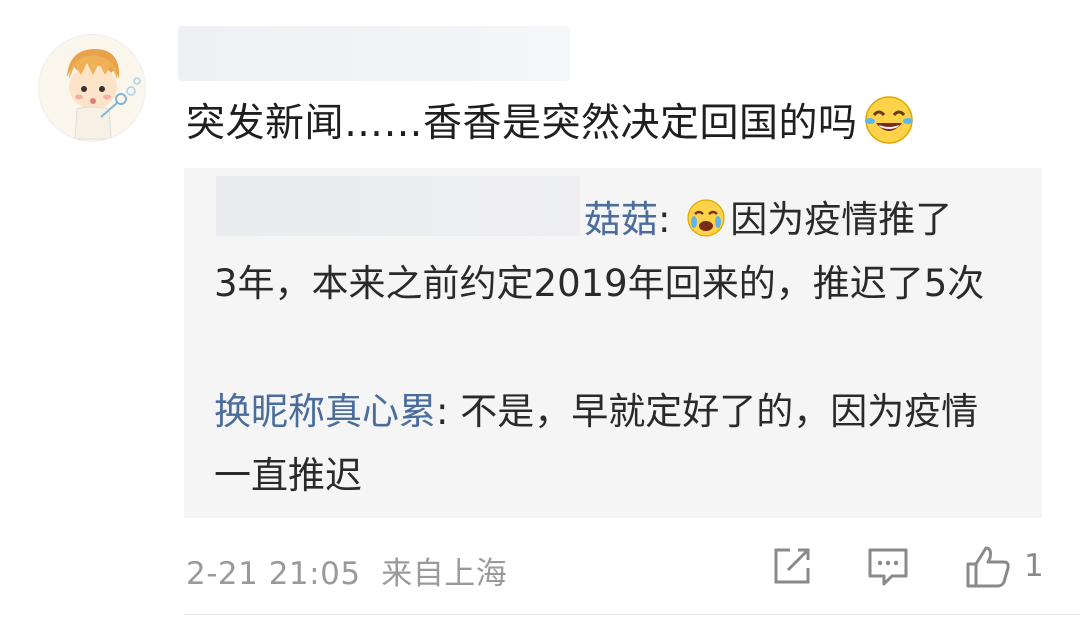  What do you see at coordinates (988, 567) in the screenshot?
I see `thumbs-up-icon` at bounding box center [988, 567].